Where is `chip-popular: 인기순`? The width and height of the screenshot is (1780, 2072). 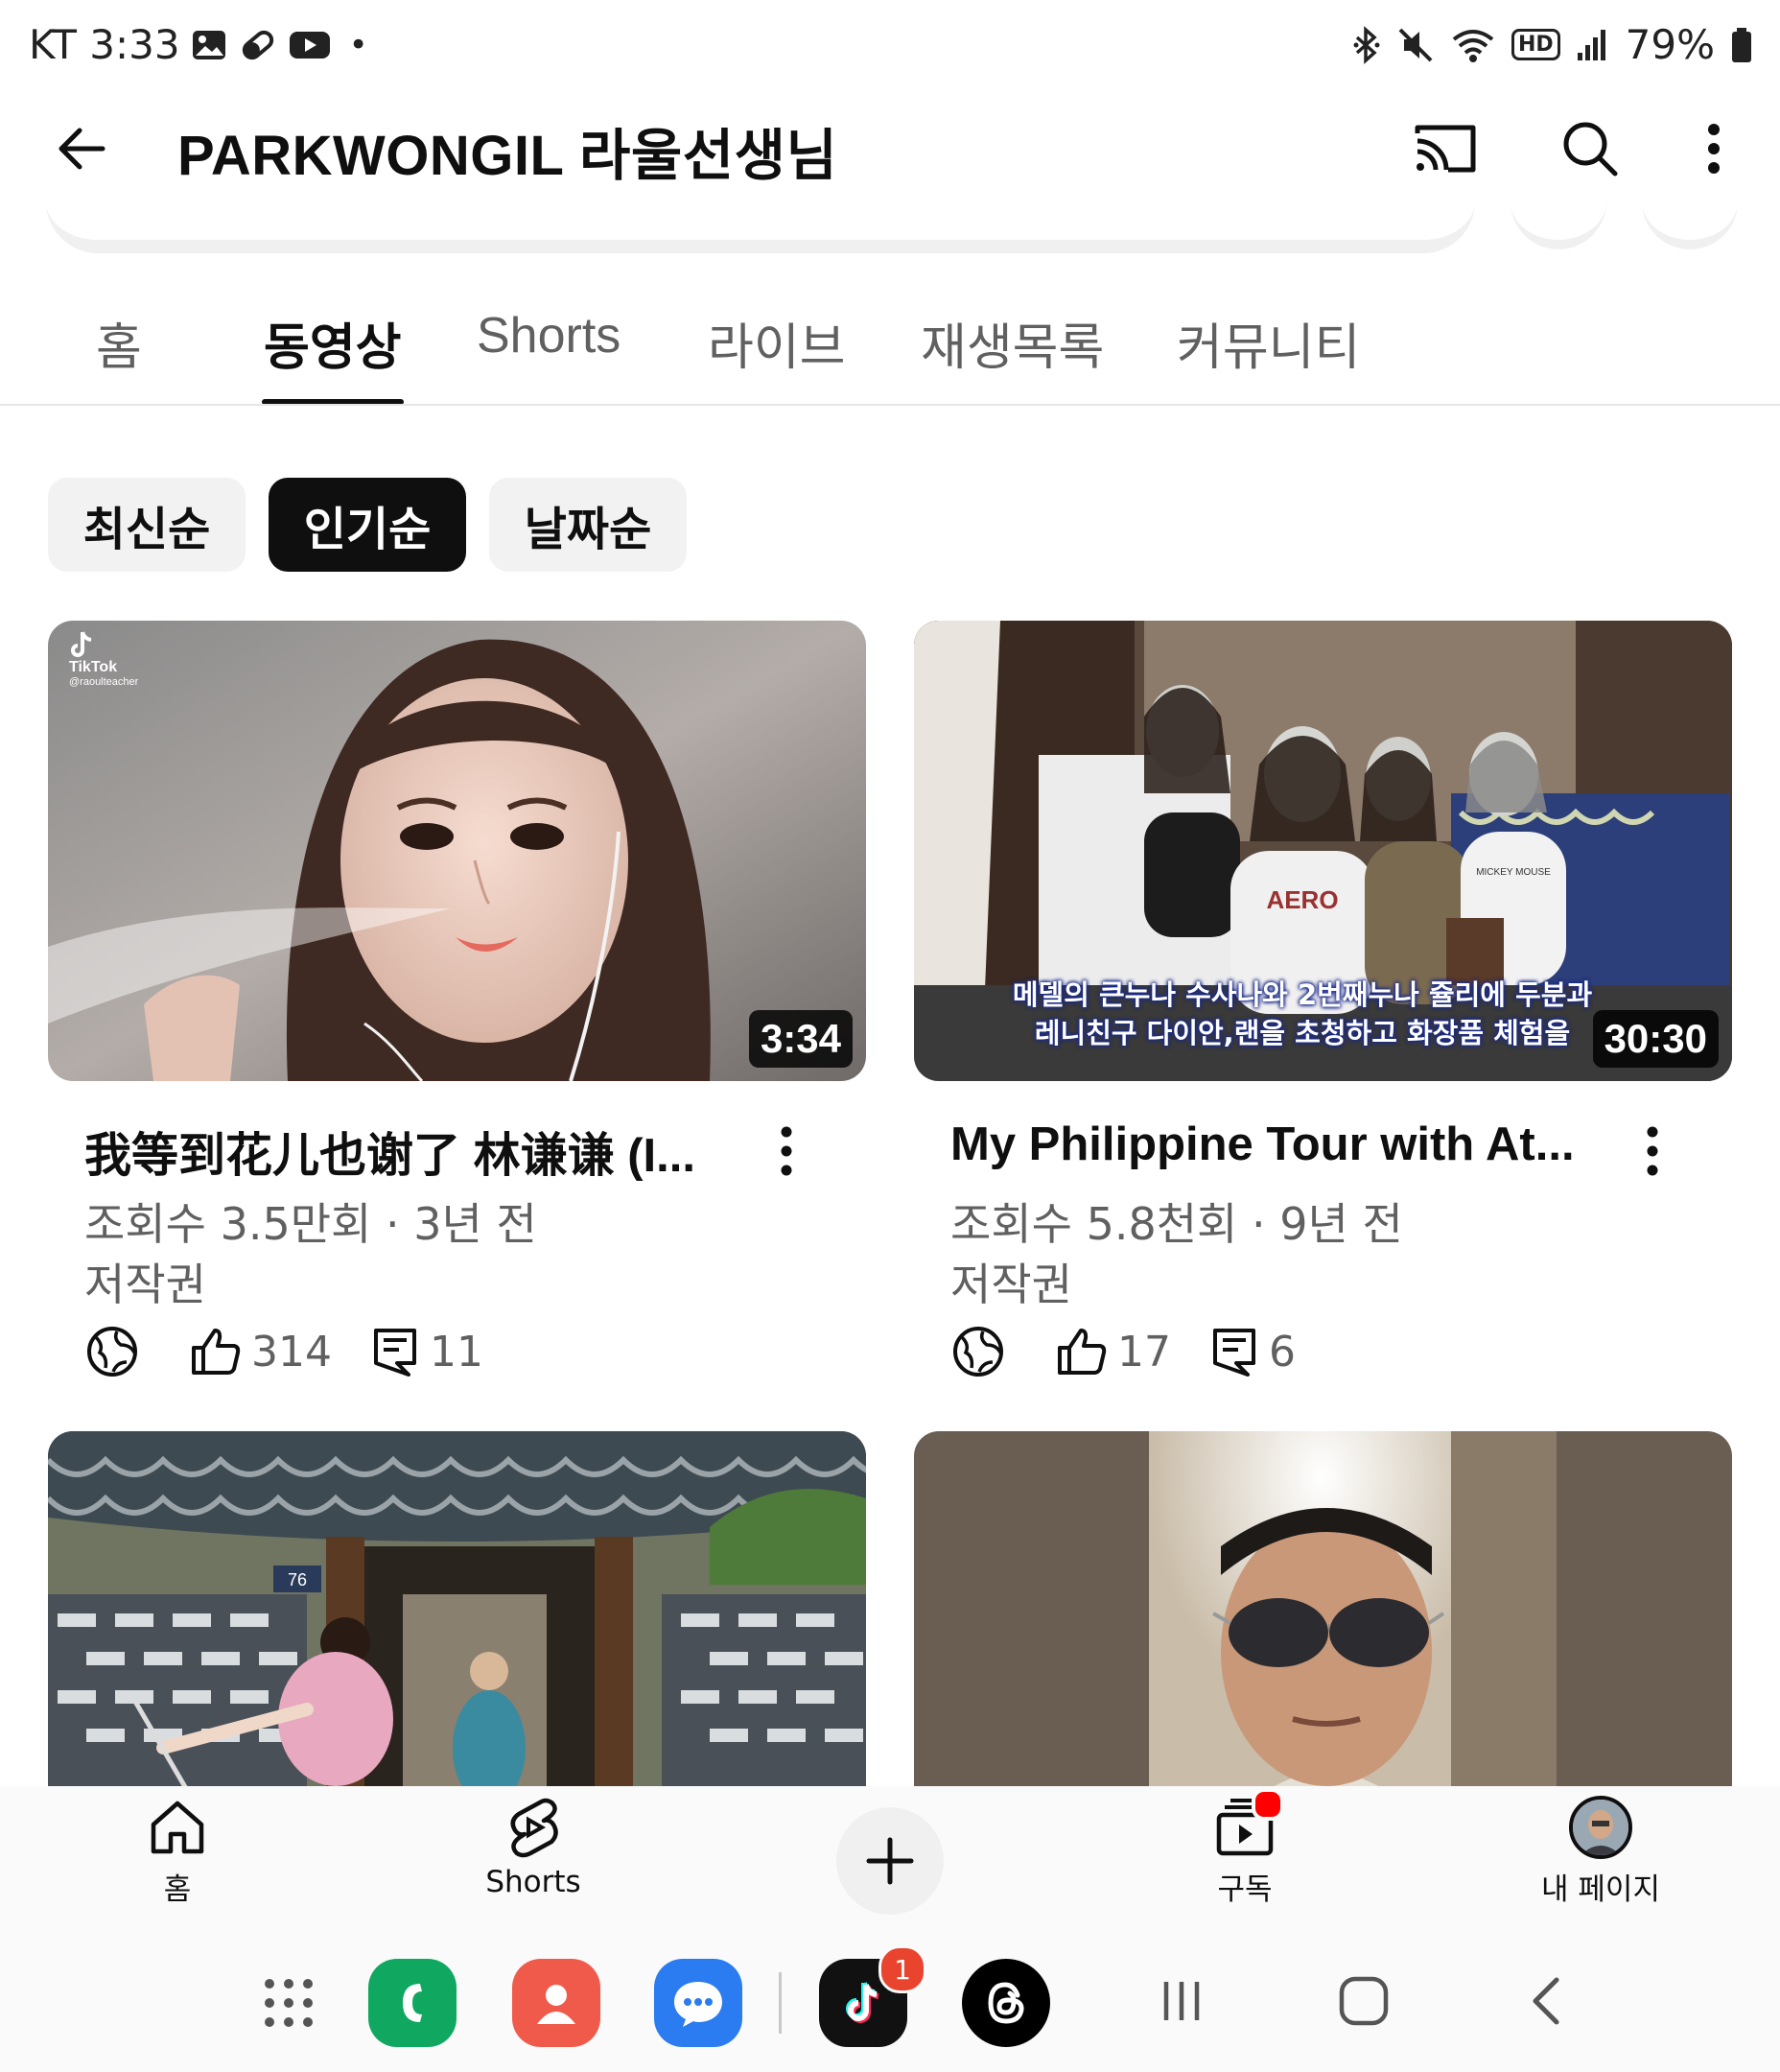
chip-popular: 인기순 is located at coordinates (367, 525).